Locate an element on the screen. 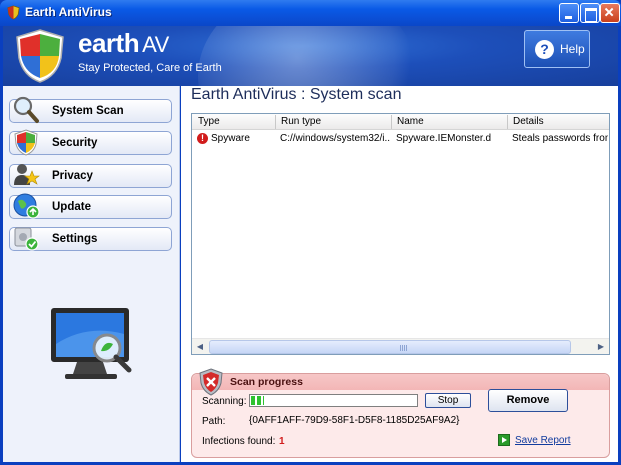 The image size is (621, 465). column-header-type: Type is located at coordinates (209, 121).